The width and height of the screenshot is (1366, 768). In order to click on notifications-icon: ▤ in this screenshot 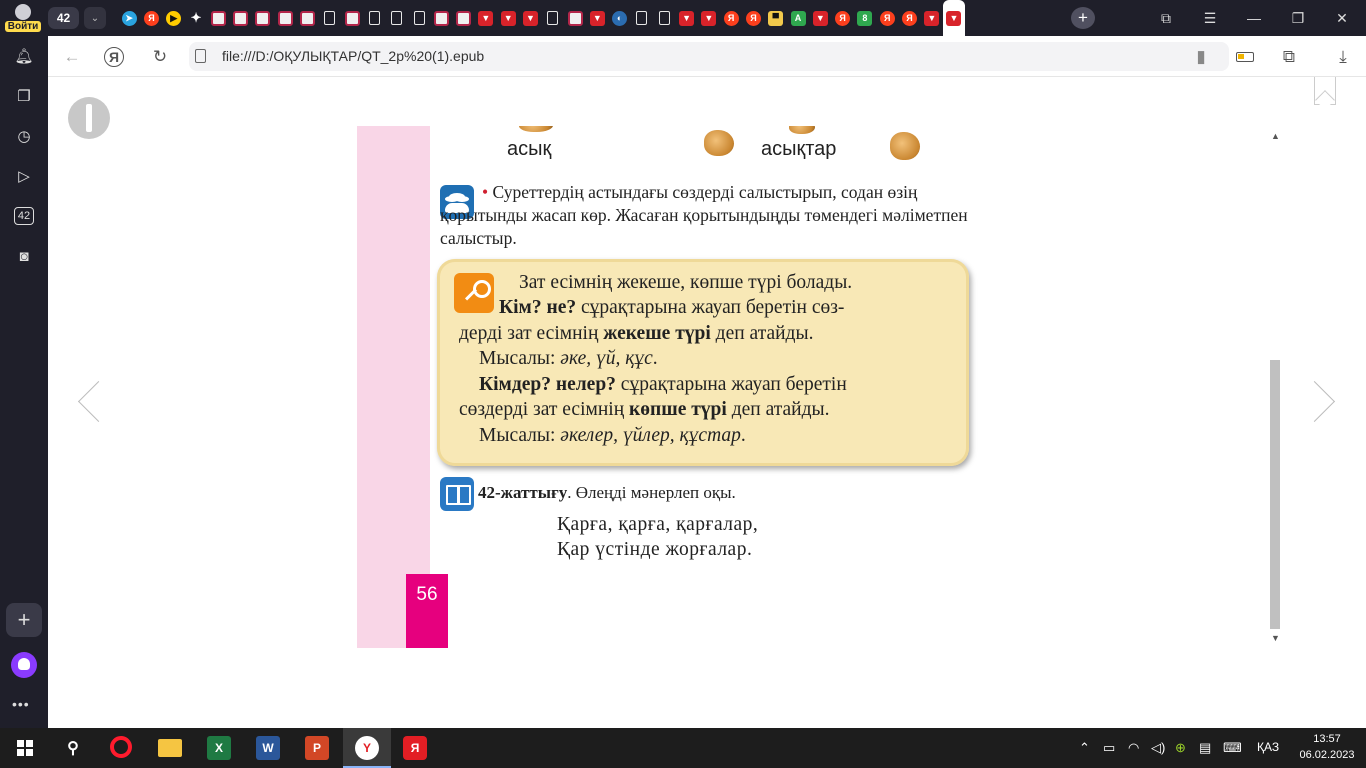, I will do `click(1205, 748)`.